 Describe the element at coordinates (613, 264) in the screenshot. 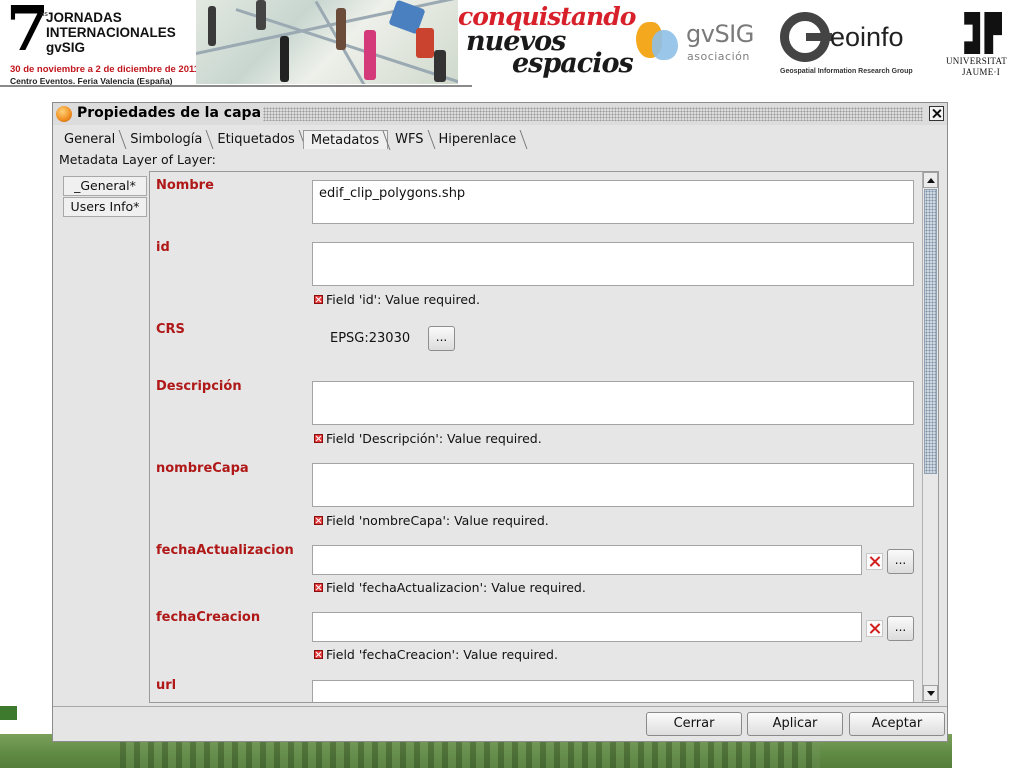

I see `id-field` at that location.